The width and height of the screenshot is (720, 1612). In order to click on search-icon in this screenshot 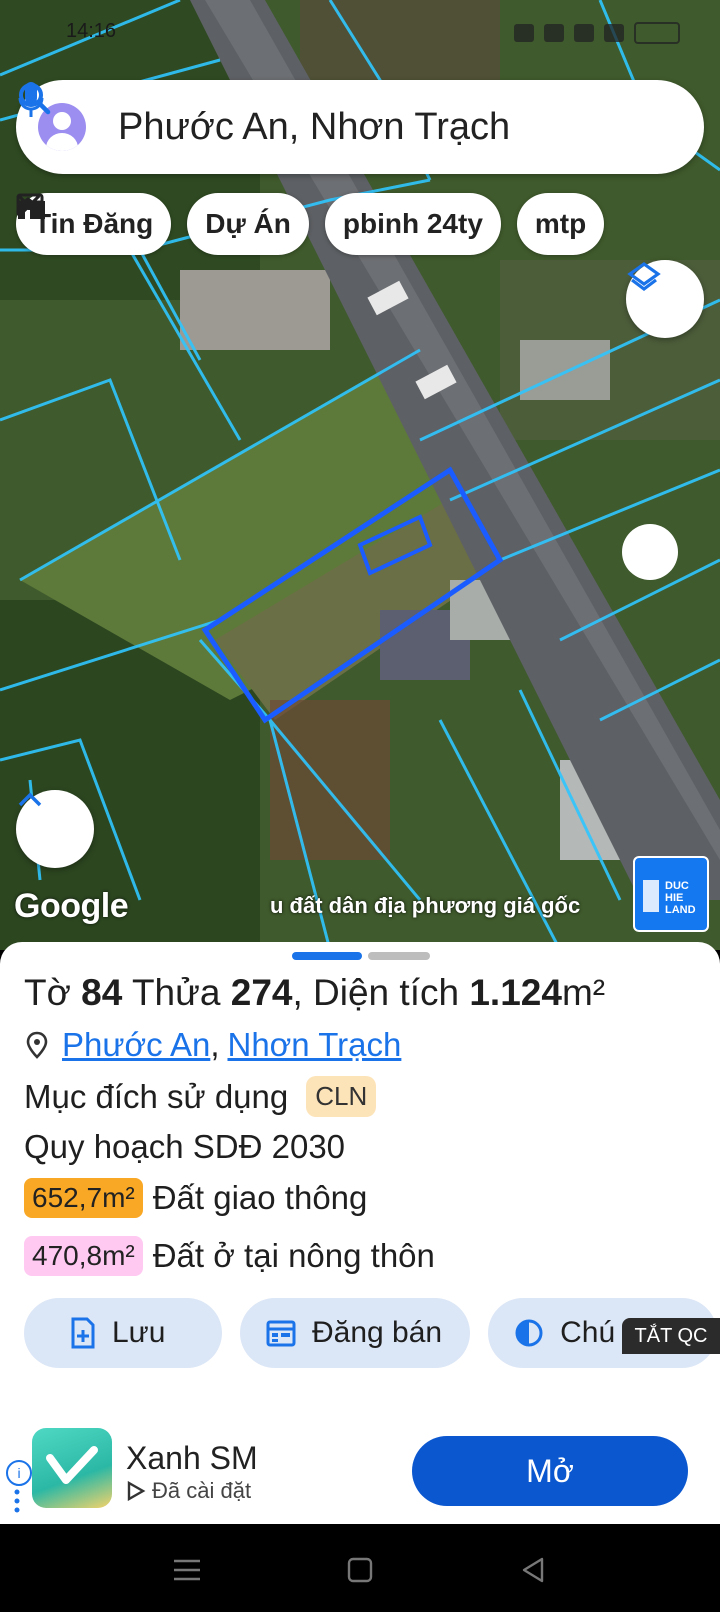, I will do `click(317, 116)`.